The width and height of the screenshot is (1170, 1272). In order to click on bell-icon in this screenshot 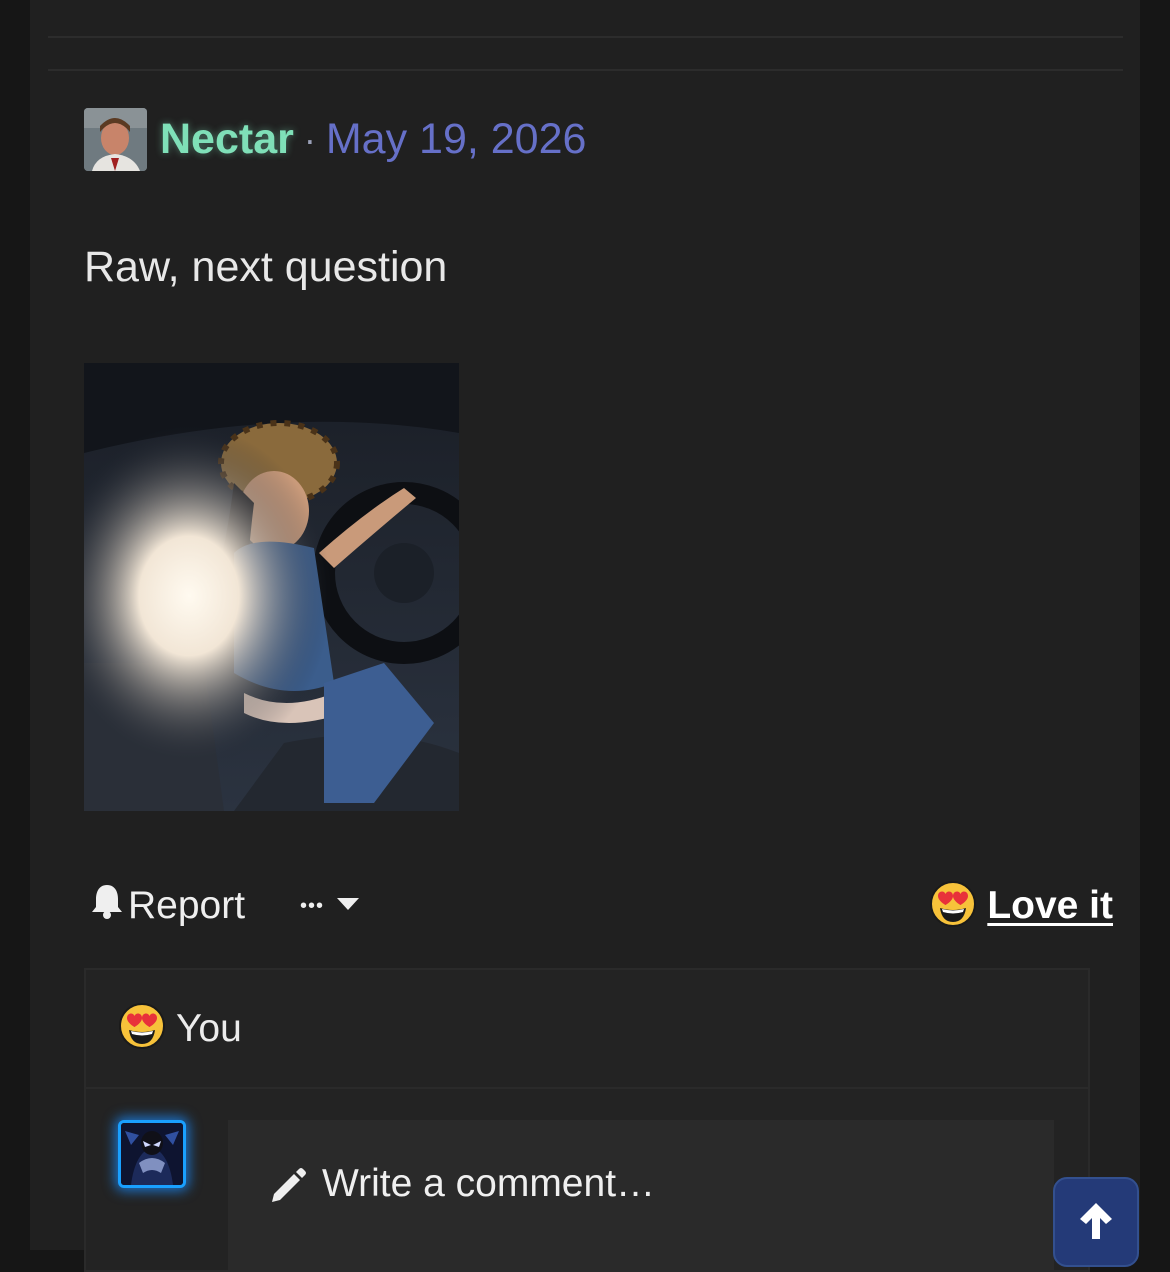, I will do `click(109, 906)`.